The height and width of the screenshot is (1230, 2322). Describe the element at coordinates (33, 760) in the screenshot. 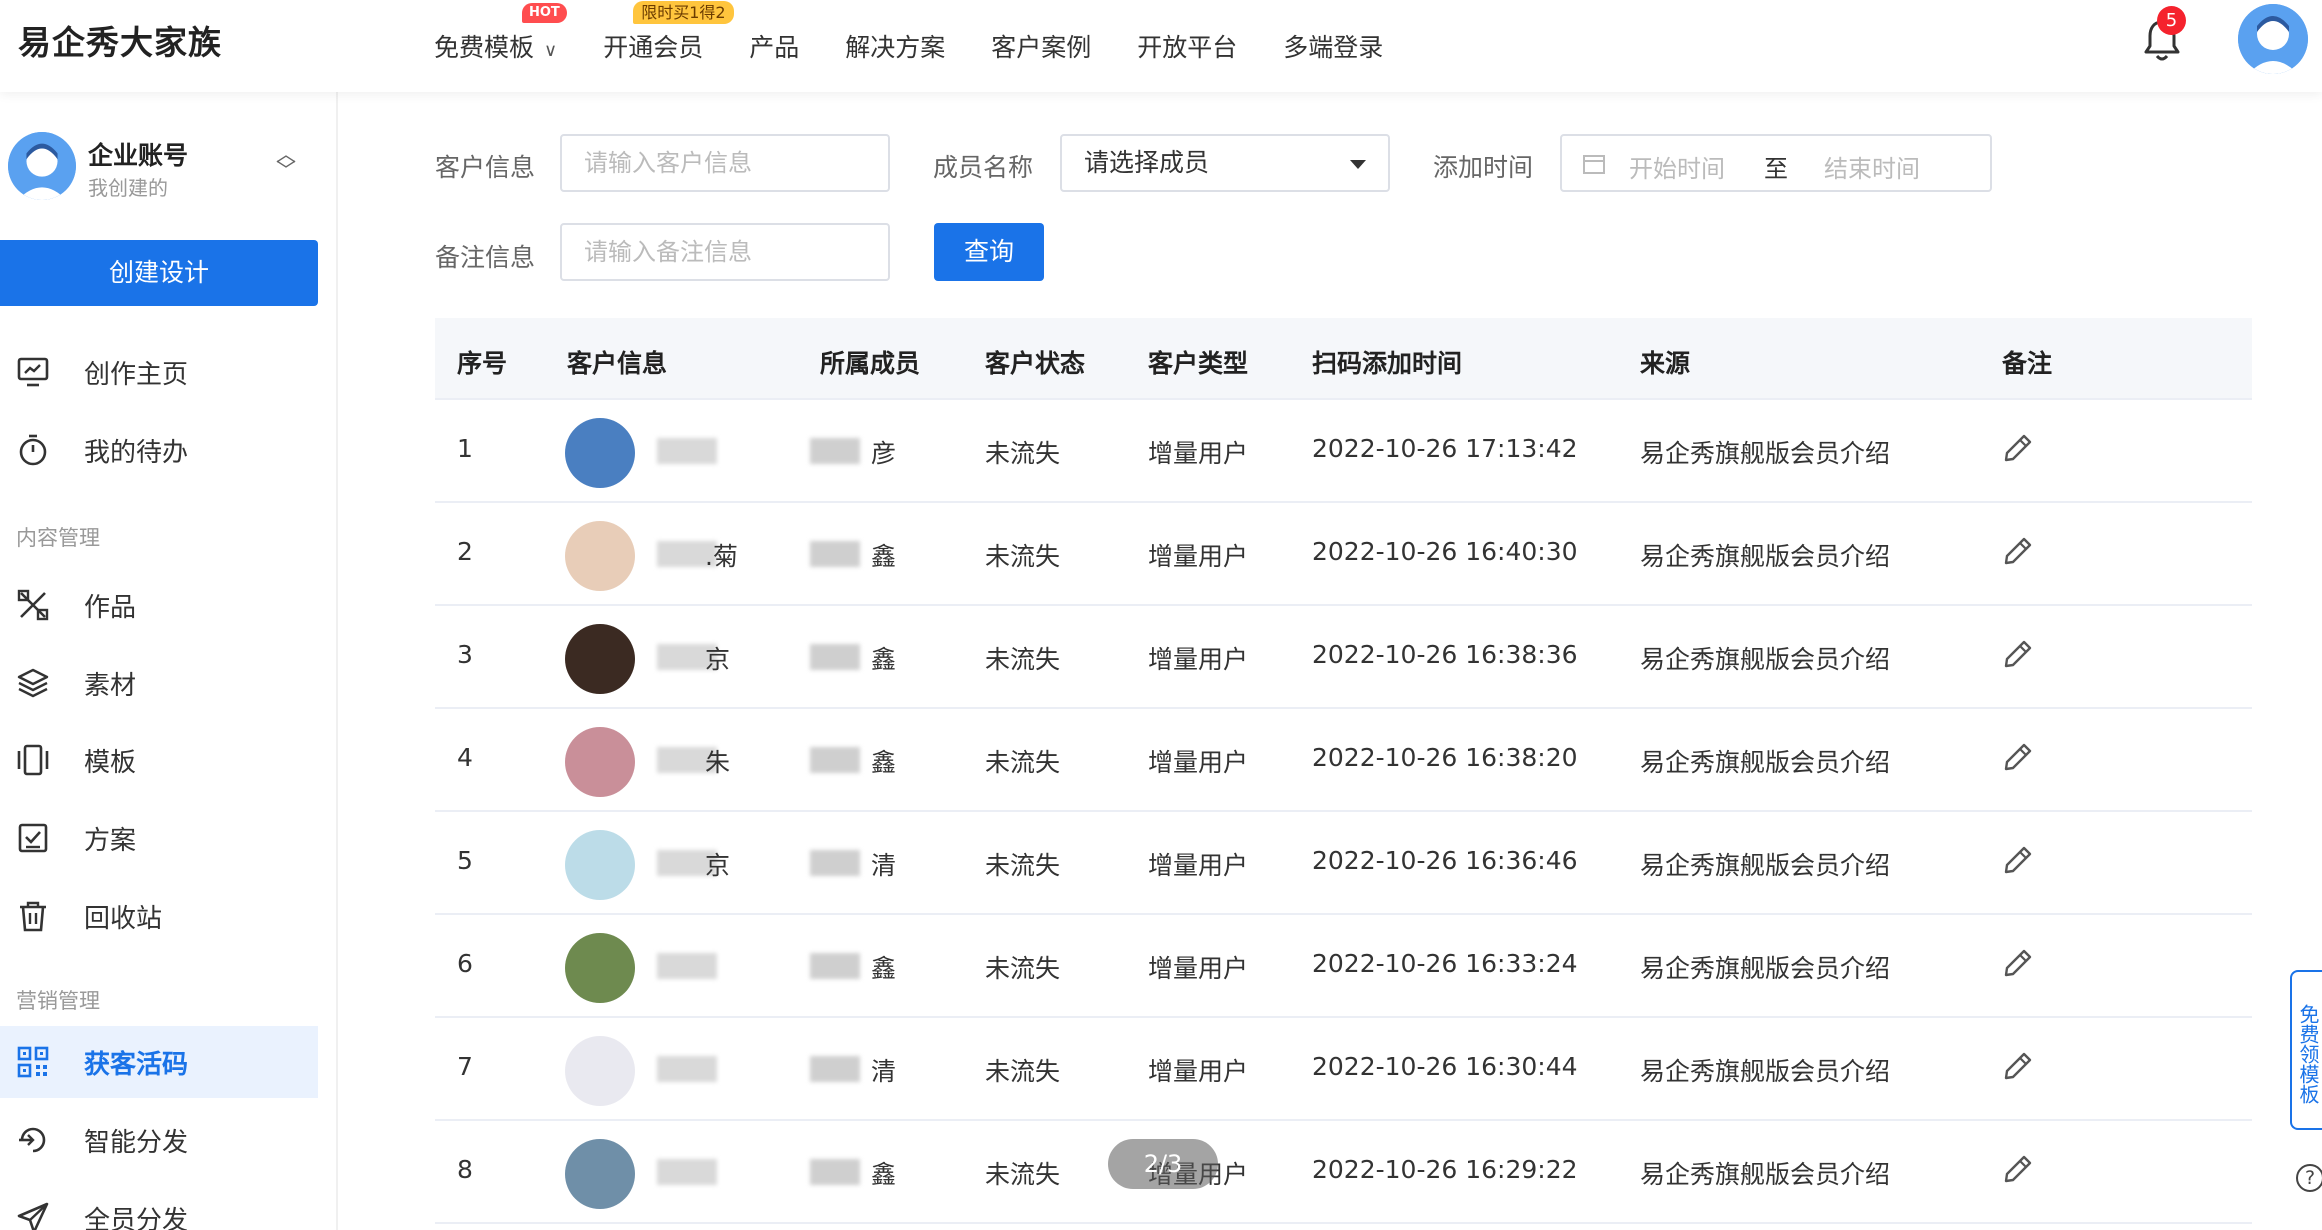

I see `template-icon` at that location.